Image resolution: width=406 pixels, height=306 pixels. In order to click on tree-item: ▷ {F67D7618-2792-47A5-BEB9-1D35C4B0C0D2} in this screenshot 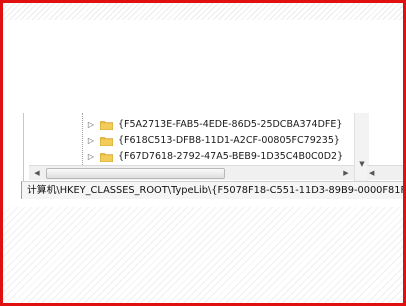, I will do `click(221, 157)`.